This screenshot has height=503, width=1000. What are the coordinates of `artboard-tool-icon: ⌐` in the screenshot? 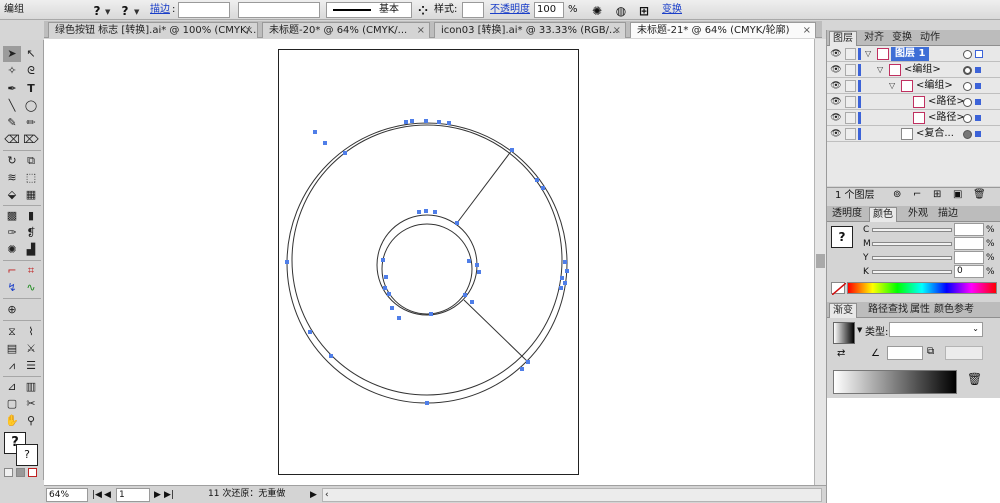 It's located at (12, 271).